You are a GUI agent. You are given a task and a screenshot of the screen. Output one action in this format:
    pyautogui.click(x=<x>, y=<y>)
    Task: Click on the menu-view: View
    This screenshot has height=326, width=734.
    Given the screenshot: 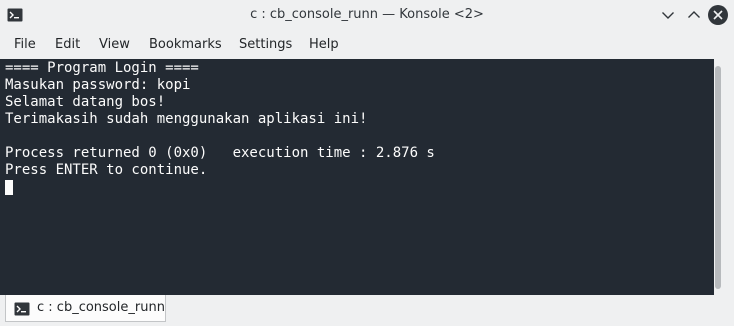 What is the action you would take?
    pyautogui.click(x=114, y=44)
    